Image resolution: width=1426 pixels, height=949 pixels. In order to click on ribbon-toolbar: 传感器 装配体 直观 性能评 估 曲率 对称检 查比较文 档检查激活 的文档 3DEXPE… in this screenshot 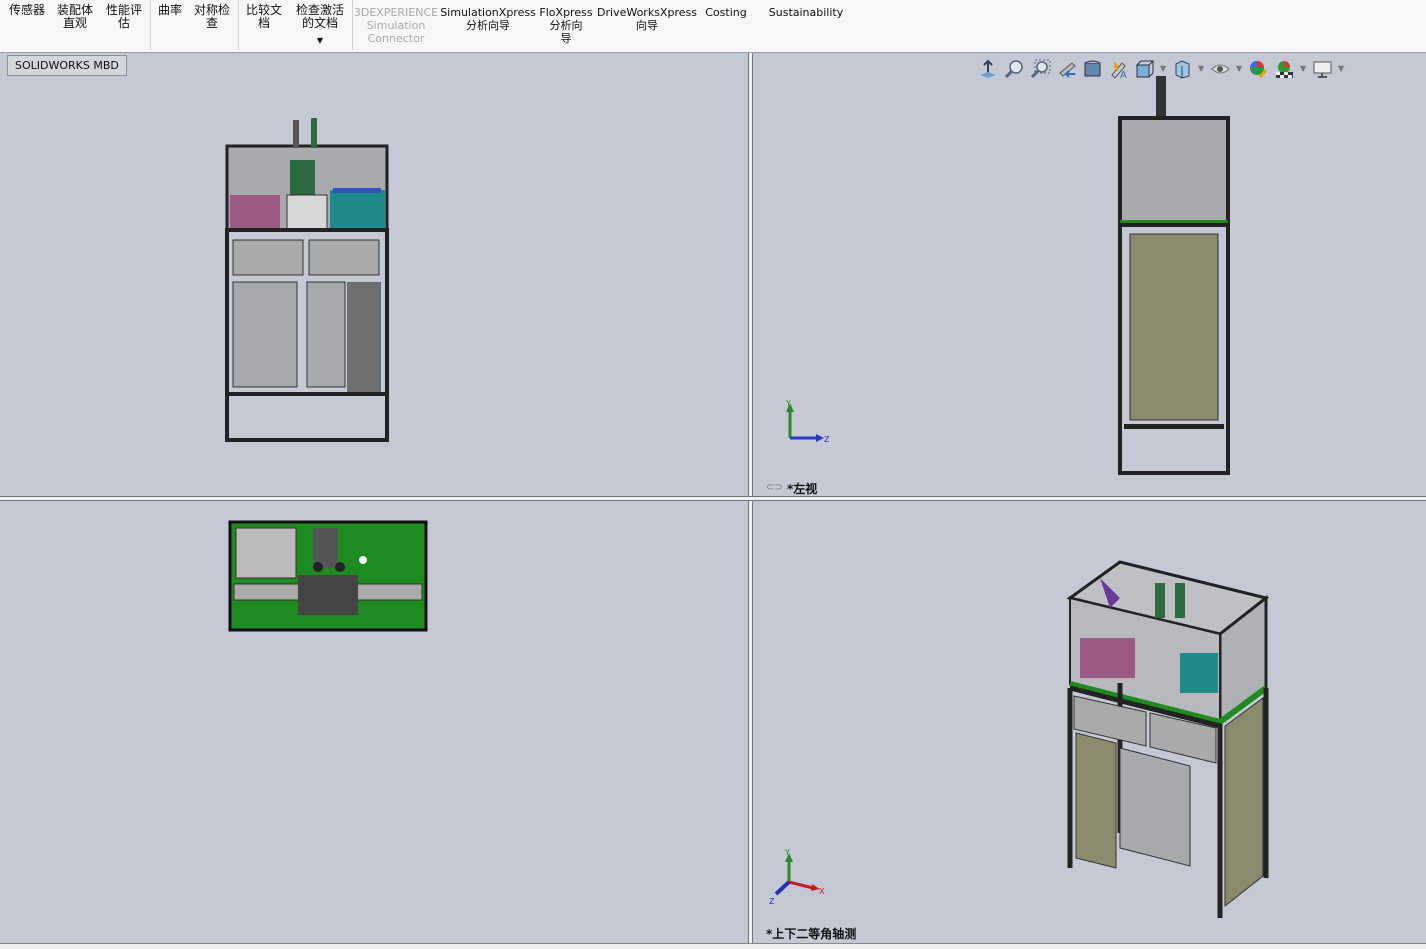, I will do `click(713, 26)`.